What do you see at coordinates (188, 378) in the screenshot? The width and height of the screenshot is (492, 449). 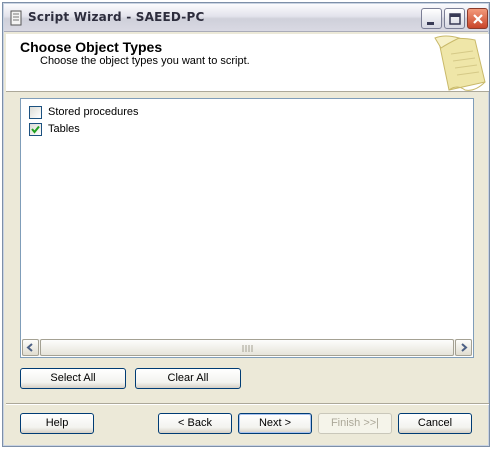 I see `clear-all-button: Clear All` at bounding box center [188, 378].